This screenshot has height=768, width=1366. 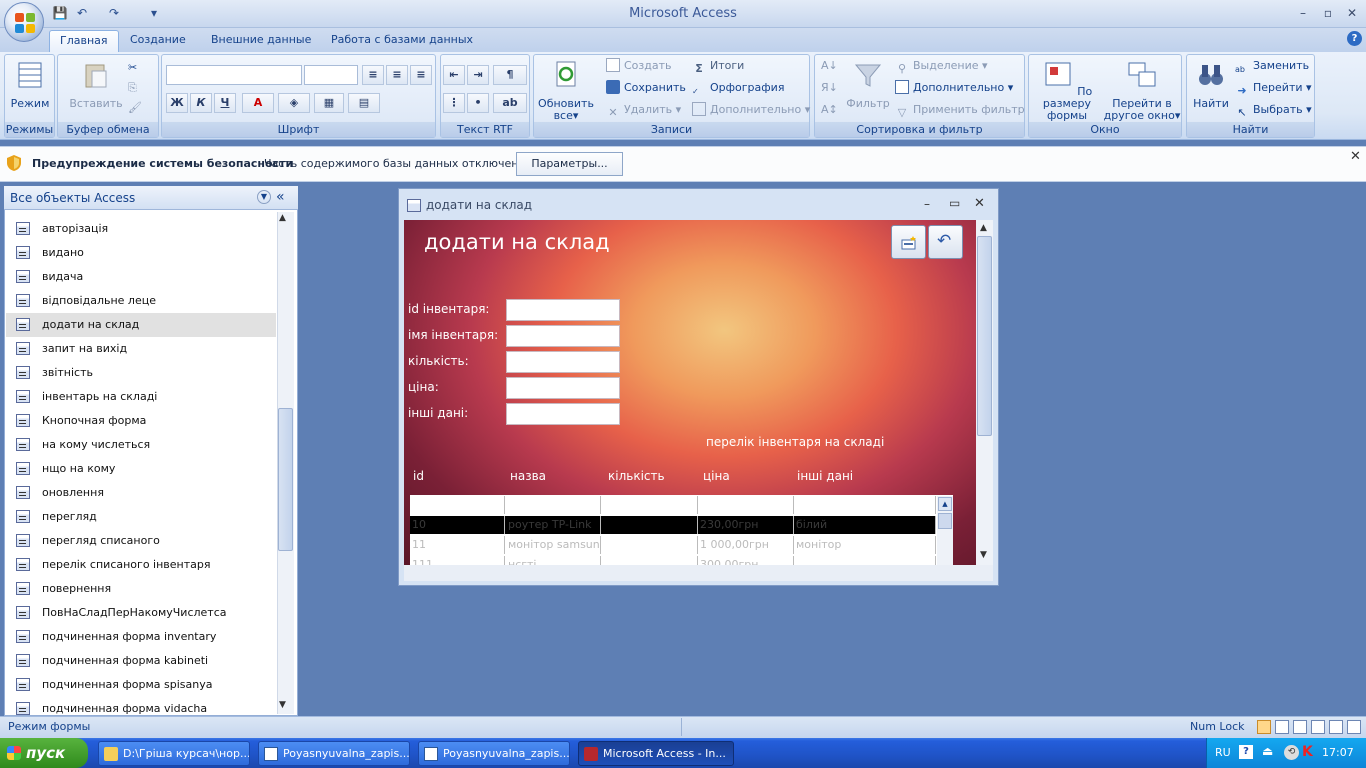 What do you see at coordinates (927, 204) in the screenshot?
I see `form-minimize-button: –` at bounding box center [927, 204].